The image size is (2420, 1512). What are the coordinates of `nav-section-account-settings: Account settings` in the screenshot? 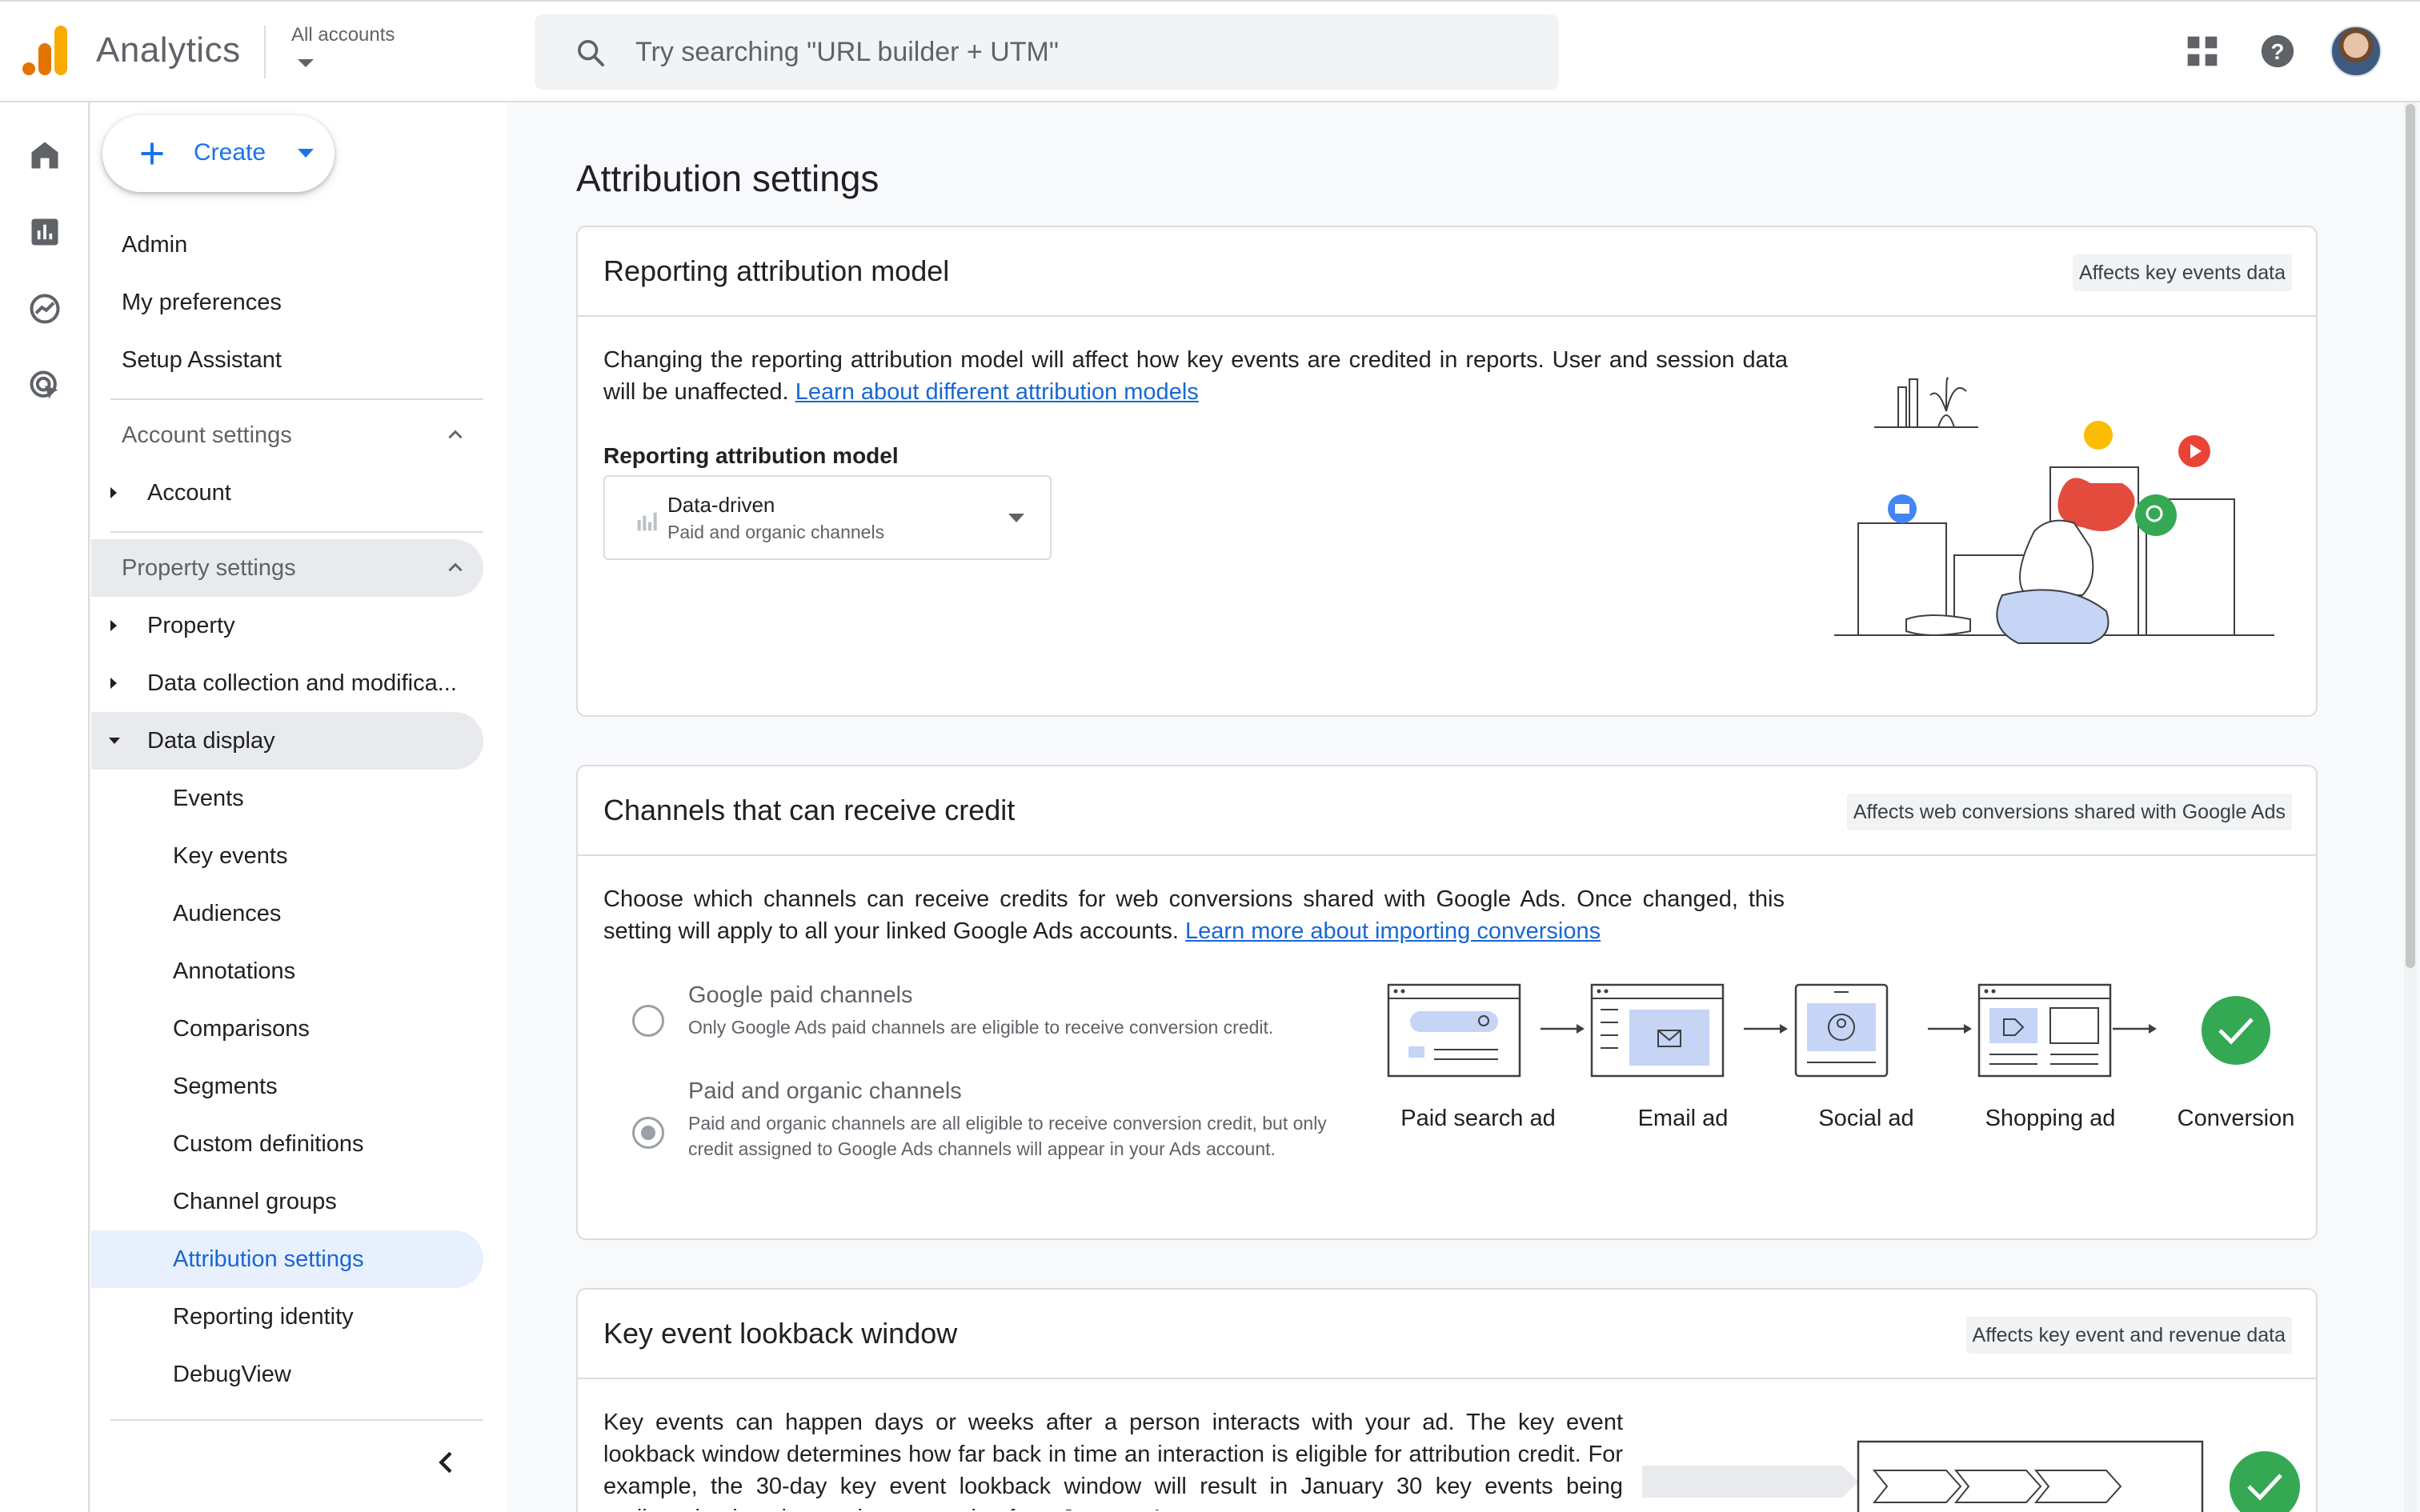 It's located at (287, 435).